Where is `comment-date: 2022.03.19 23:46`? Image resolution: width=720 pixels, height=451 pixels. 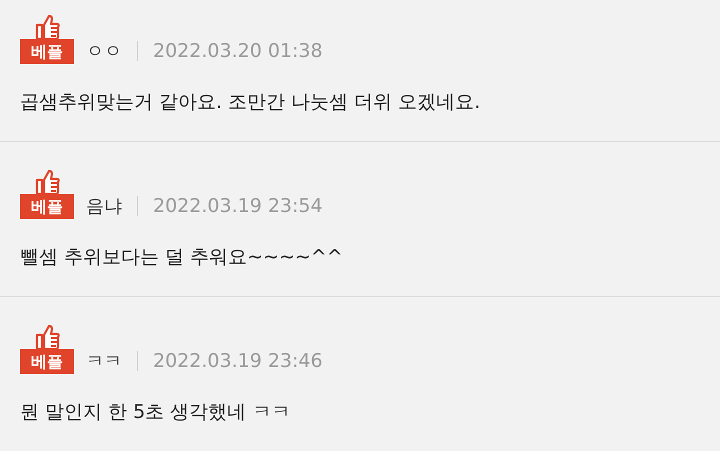 comment-date: 2022.03.19 23:46 is located at coordinates (238, 361).